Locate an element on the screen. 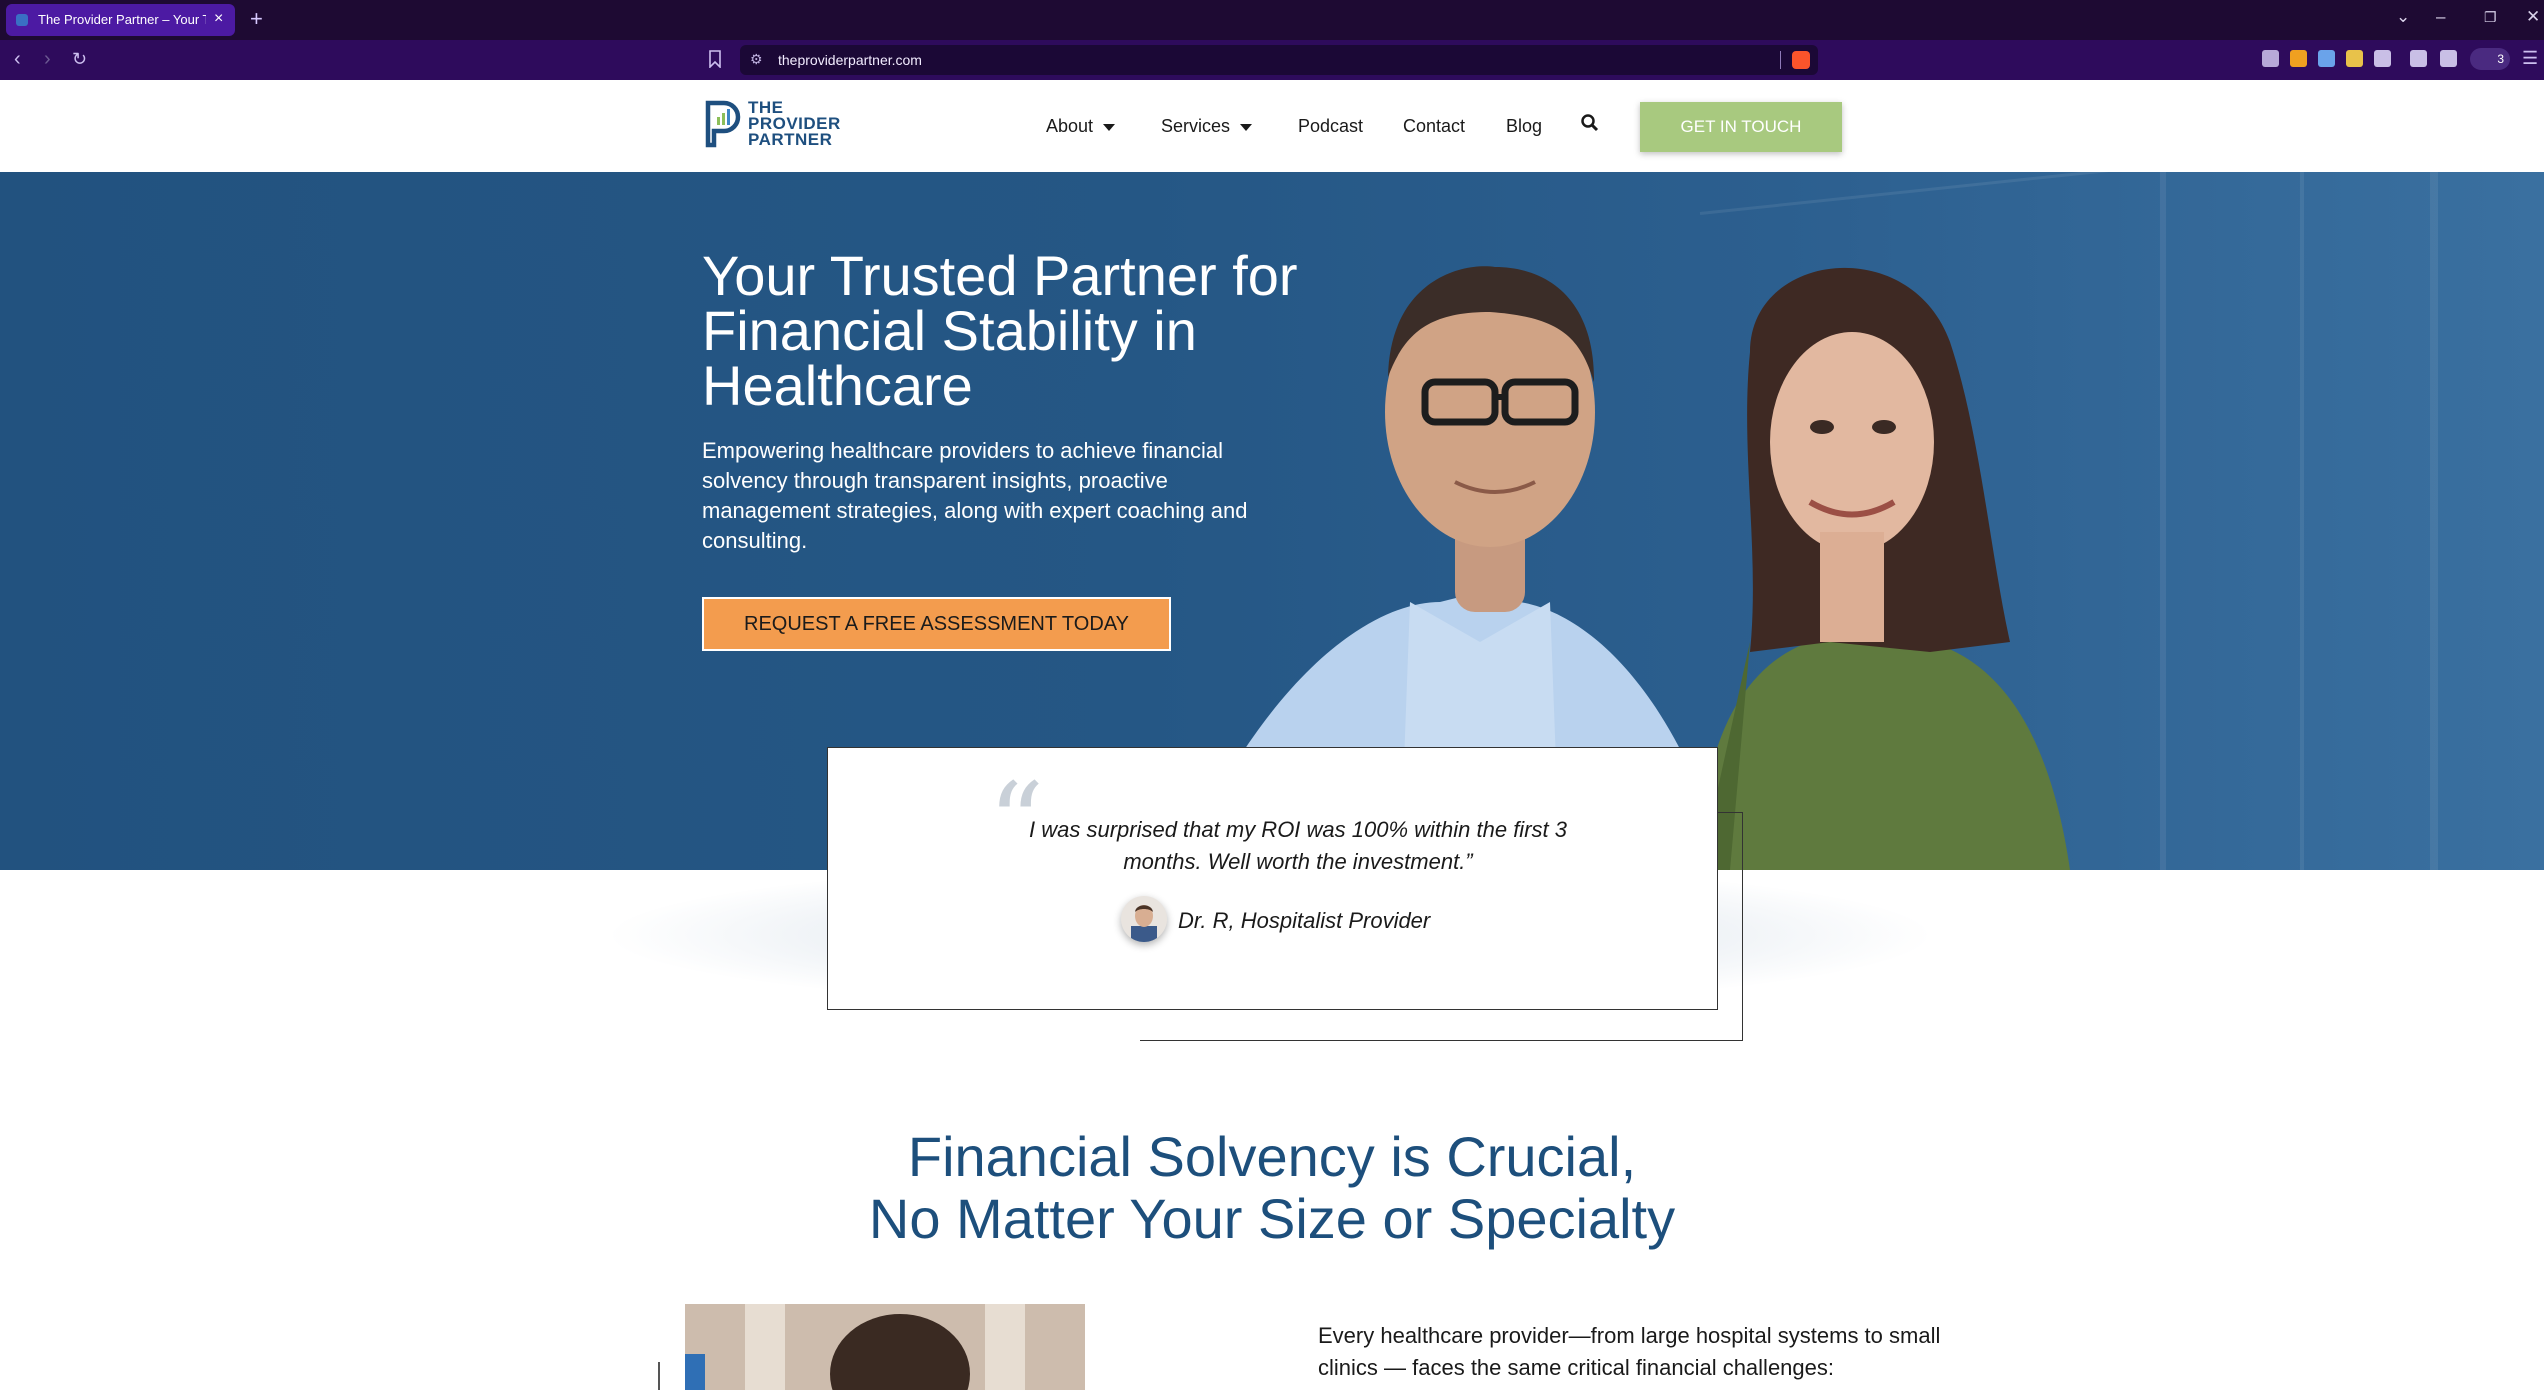 Image resolution: width=2544 pixels, height=1390 pixels. restore-icon: ❐ is located at coordinates (2490, 17).